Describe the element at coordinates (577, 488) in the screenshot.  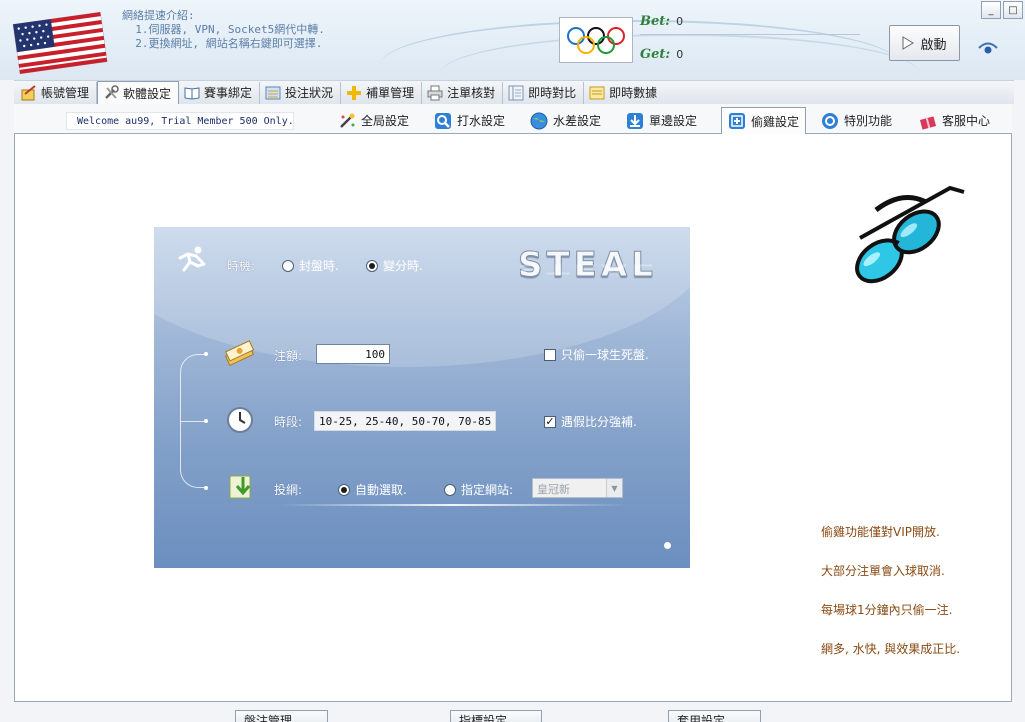
I see `site-select: 皇冠新 ▼` at that location.